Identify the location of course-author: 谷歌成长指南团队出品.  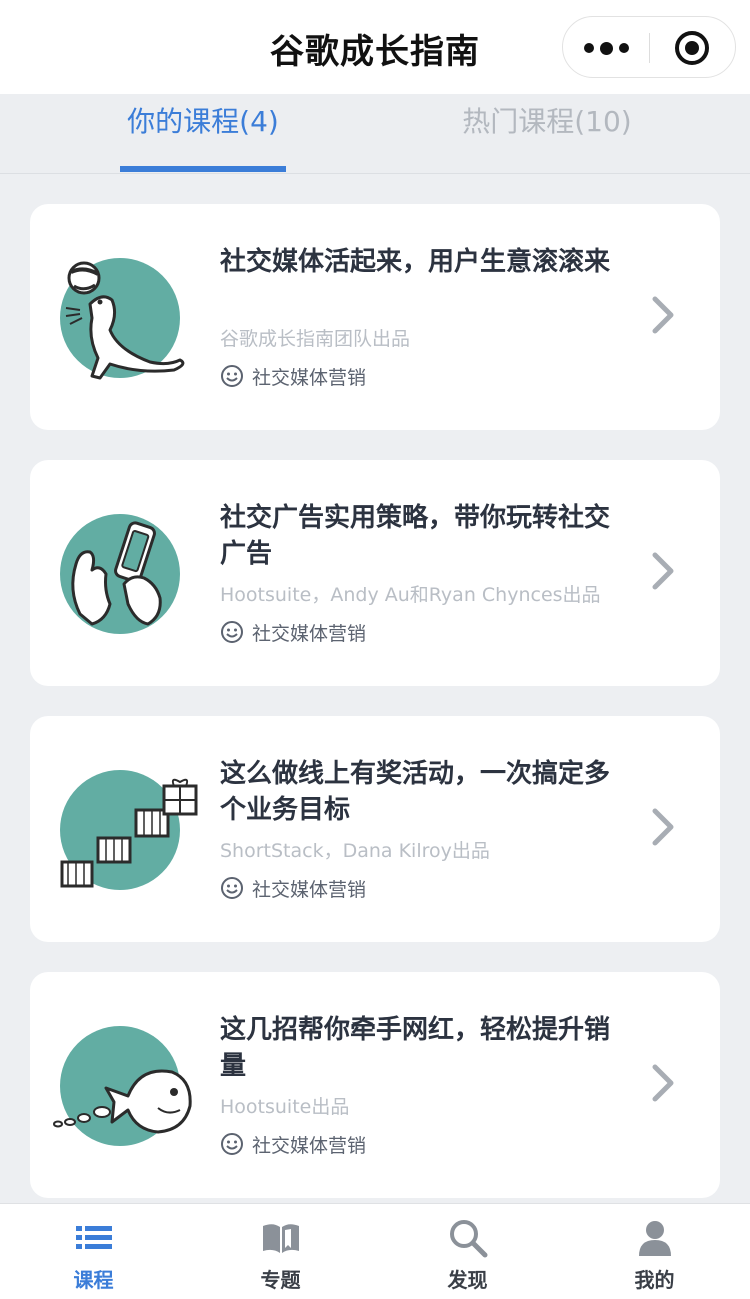
(315, 339).